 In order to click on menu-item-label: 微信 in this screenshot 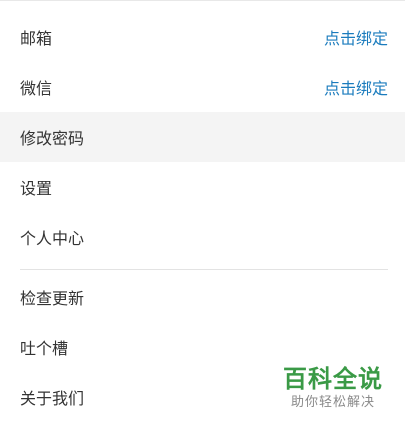, I will do `click(36, 88)`.